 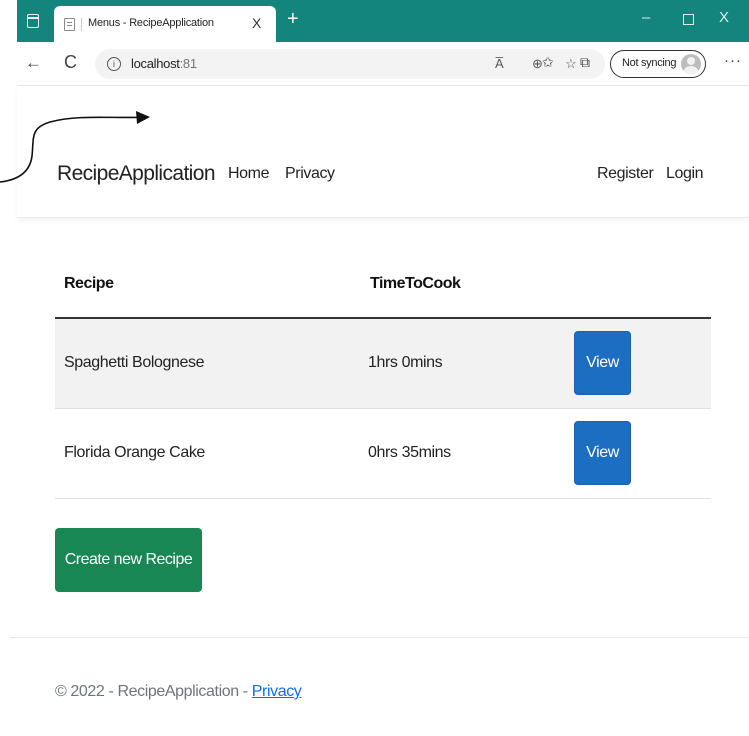 What do you see at coordinates (649, 63) in the screenshot?
I see `sync-label: Not syncing` at bounding box center [649, 63].